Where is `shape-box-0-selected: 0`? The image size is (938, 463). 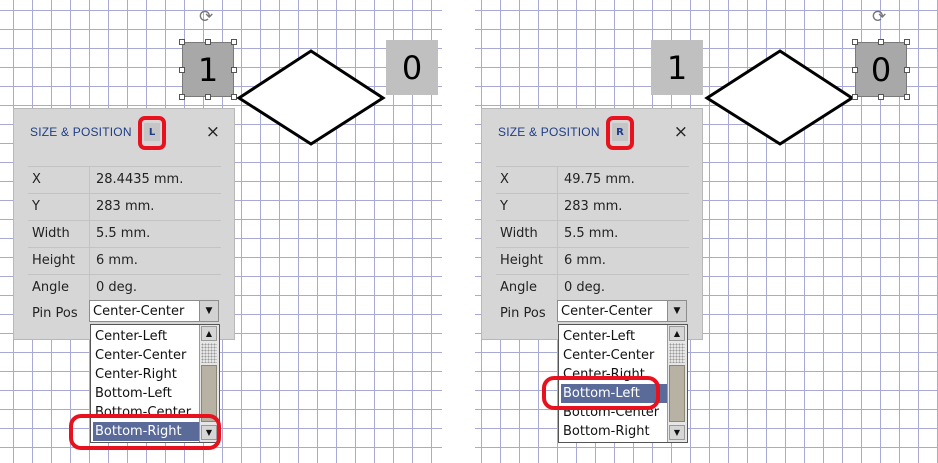
shape-box-0-selected: 0 is located at coordinates (881, 69).